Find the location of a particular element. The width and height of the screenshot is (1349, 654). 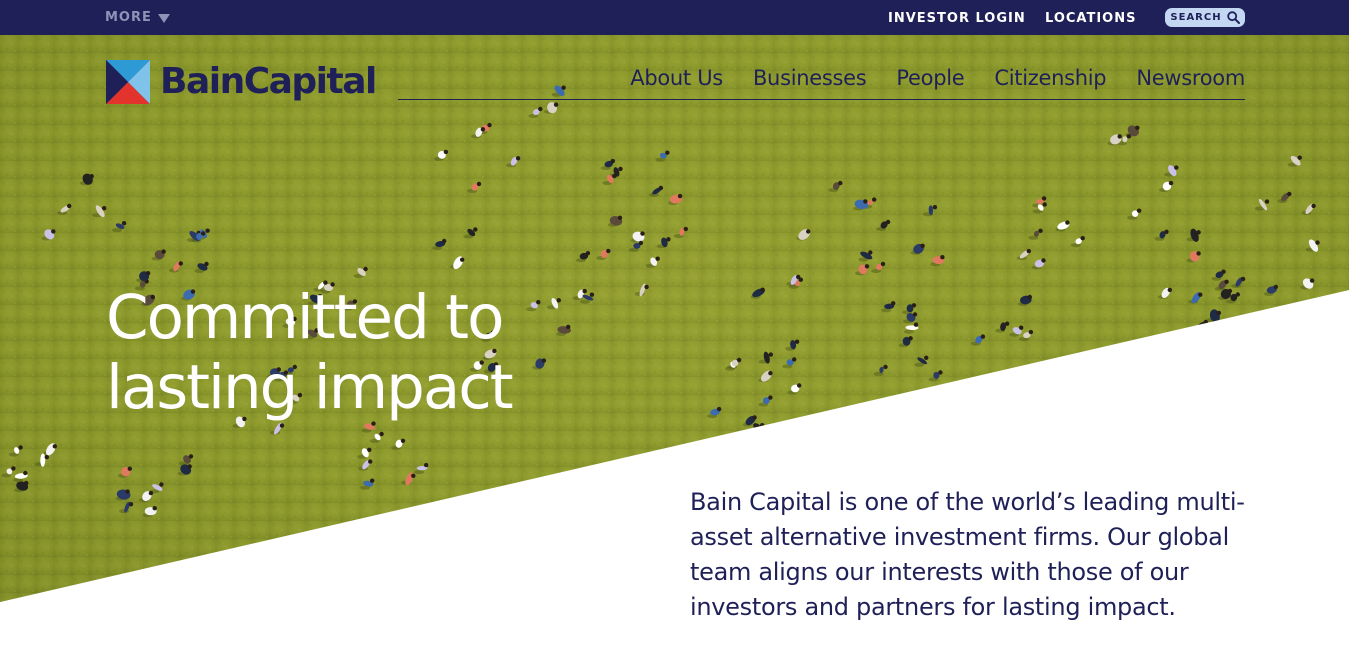

investor-login-link: INVESTOR LOGIN is located at coordinates (957, 17).